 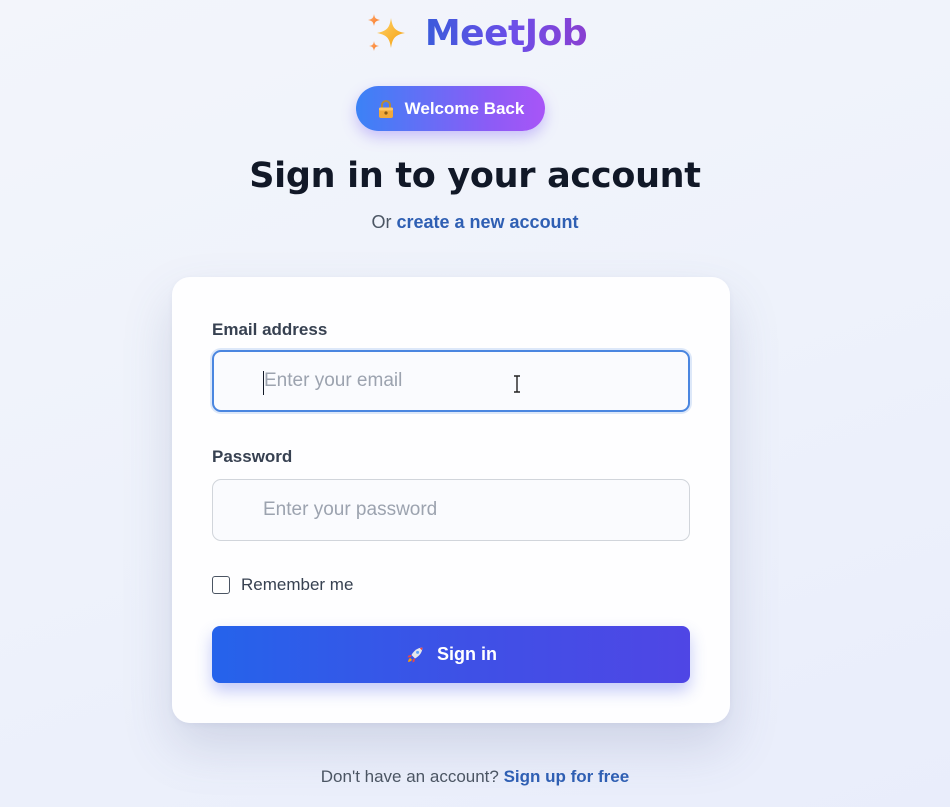 I want to click on sparkles-icon, so click(x=386, y=32).